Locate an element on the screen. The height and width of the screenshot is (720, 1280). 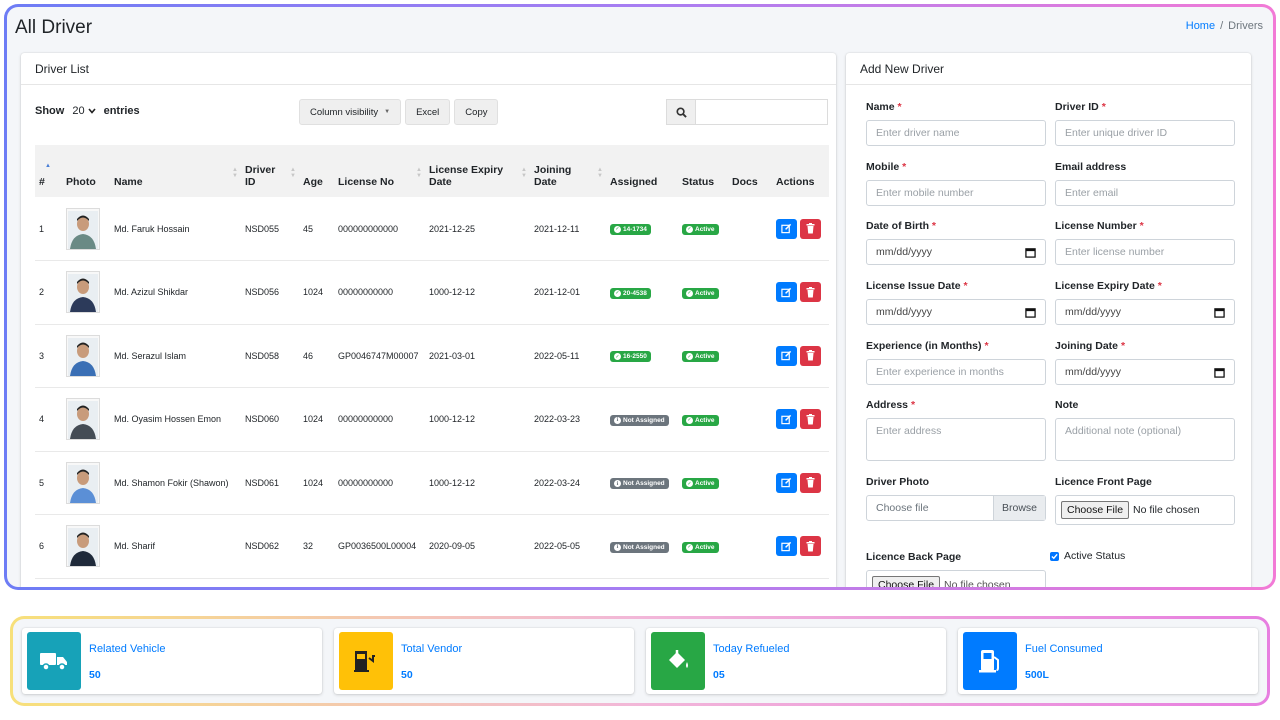
email-input: Enter email is located at coordinates (1145, 193).